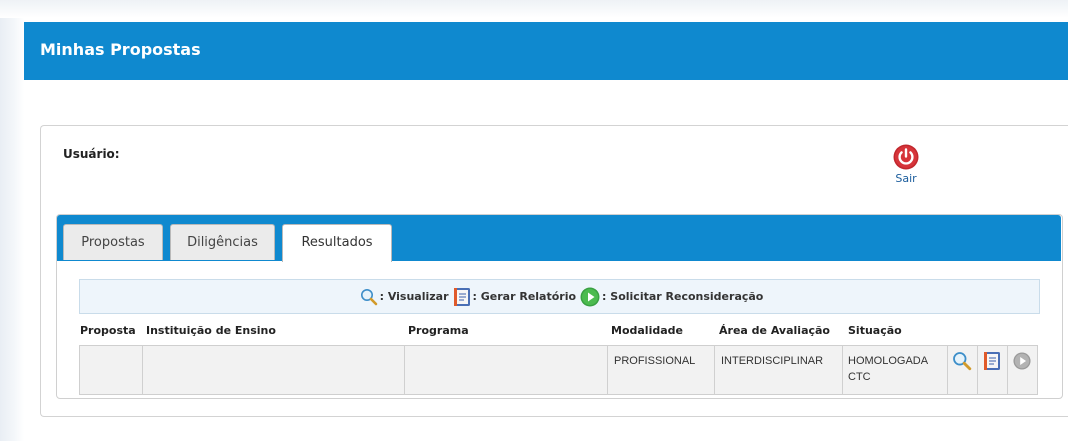 This screenshot has height=441, width=1068. Describe the element at coordinates (113, 242) in the screenshot. I see `tab-propostas: Propostas` at that location.